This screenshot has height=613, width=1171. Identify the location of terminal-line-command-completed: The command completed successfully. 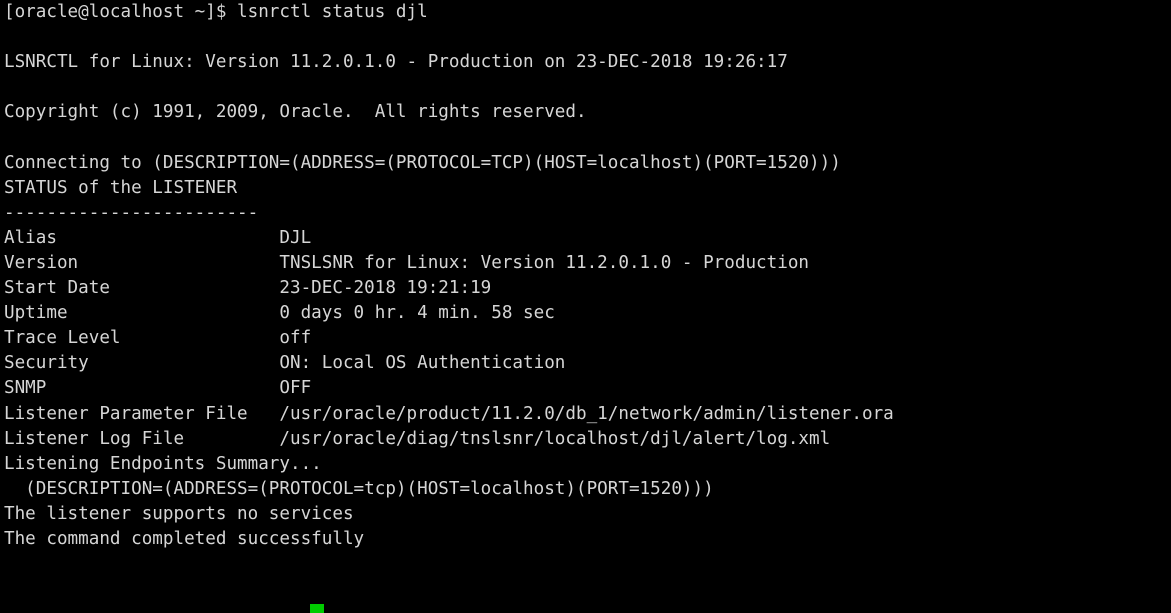
(184, 538).